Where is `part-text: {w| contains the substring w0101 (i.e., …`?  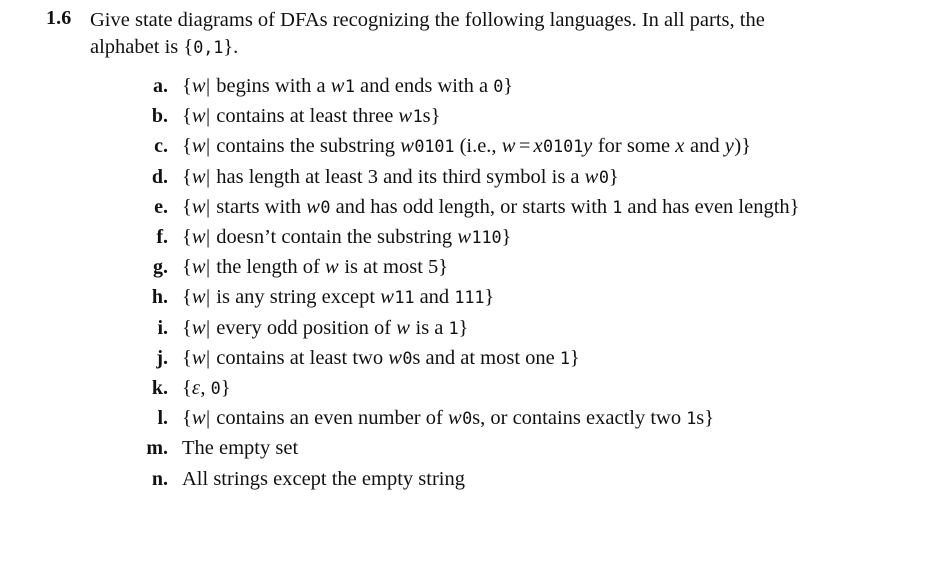 part-text: {w| contains the substring w0101 (i.e., … is located at coordinates (467, 146).